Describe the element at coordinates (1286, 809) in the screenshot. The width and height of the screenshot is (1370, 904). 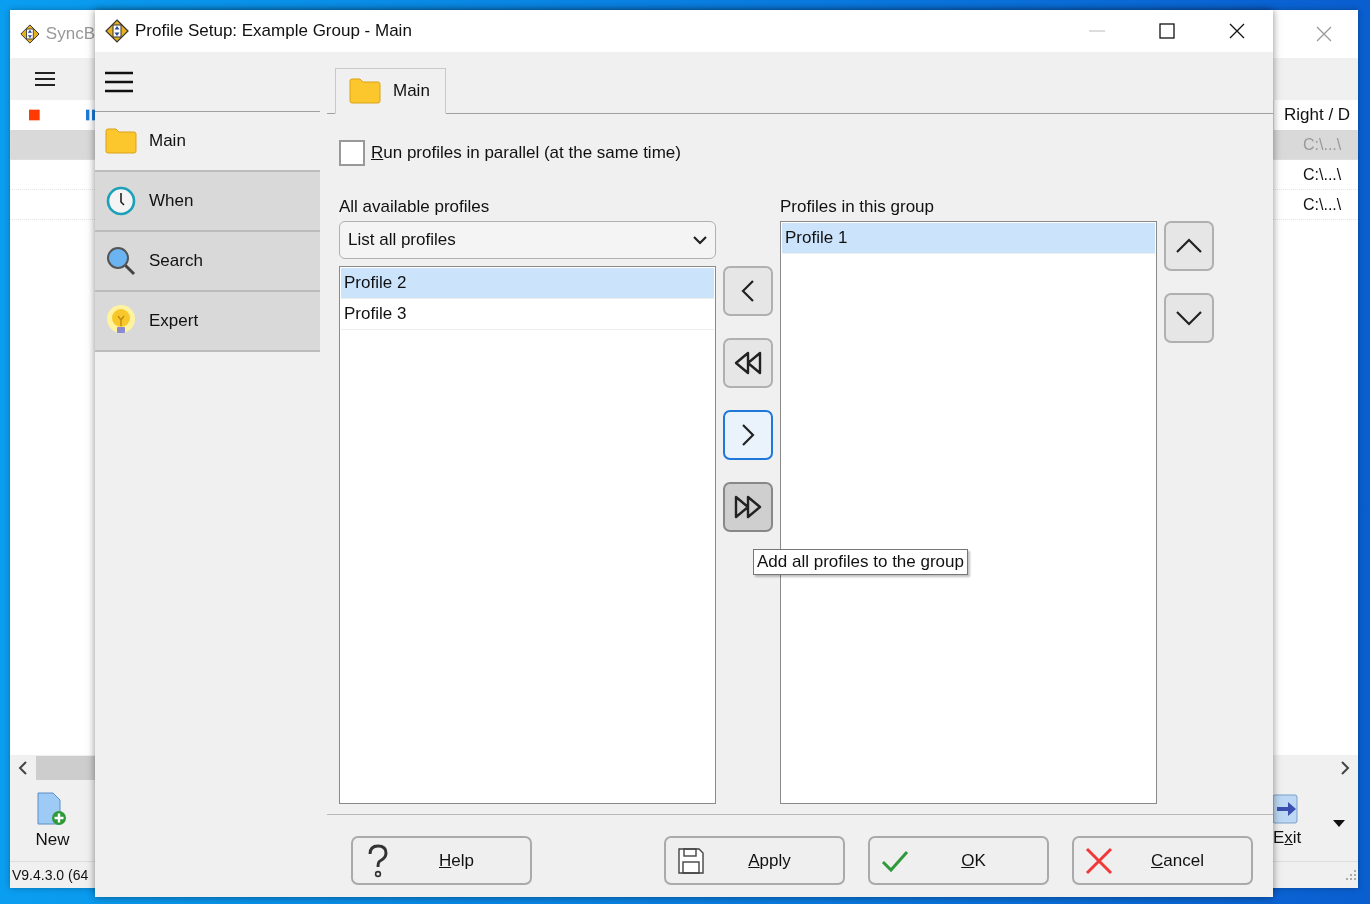
I see `exit-arrow-icon` at that location.